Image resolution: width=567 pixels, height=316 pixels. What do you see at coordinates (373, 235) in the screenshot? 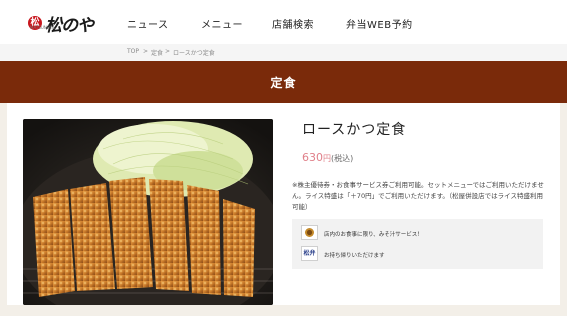
I see `service-text-dine-in: 店内のお食事に限り、みそ汁サービス！` at bounding box center [373, 235].